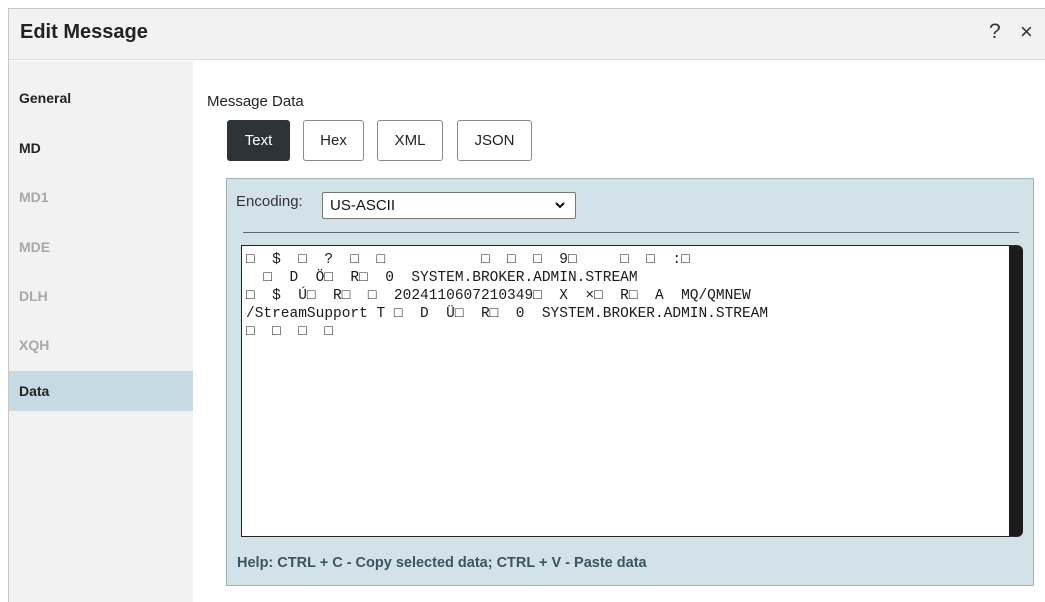 This screenshot has width=1045, height=602. I want to click on help-button: ?, so click(995, 32).